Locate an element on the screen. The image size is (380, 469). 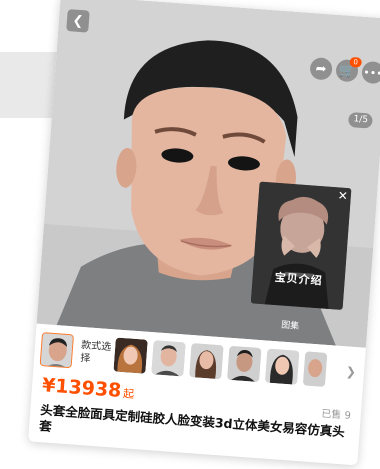
gallery-label: 图集 is located at coordinates (290, 325).